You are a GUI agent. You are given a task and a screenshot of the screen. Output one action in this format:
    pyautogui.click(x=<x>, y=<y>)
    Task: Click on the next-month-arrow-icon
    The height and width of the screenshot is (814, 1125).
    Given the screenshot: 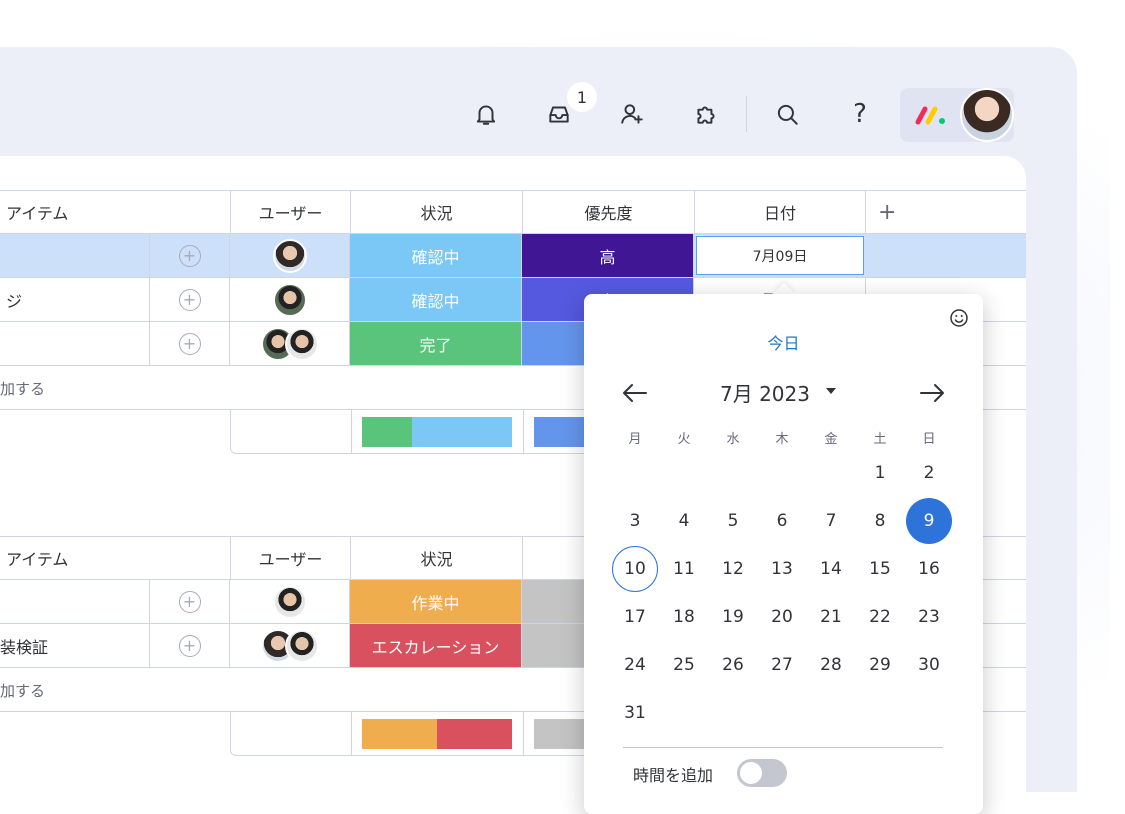 What is the action you would take?
    pyautogui.click(x=932, y=393)
    